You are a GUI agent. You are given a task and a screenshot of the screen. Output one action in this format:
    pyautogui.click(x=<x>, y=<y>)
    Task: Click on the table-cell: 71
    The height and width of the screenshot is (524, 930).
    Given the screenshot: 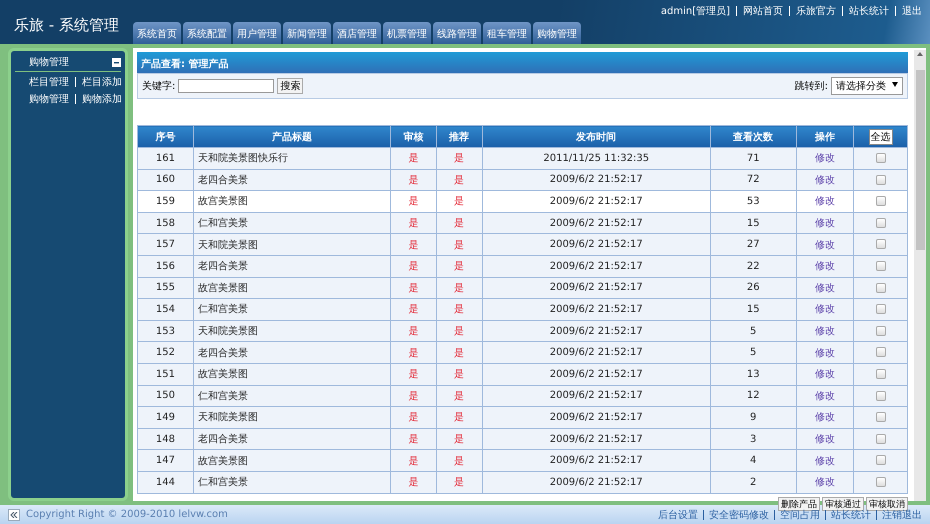 What is the action you would take?
    pyautogui.click(x=753, y=159)
    